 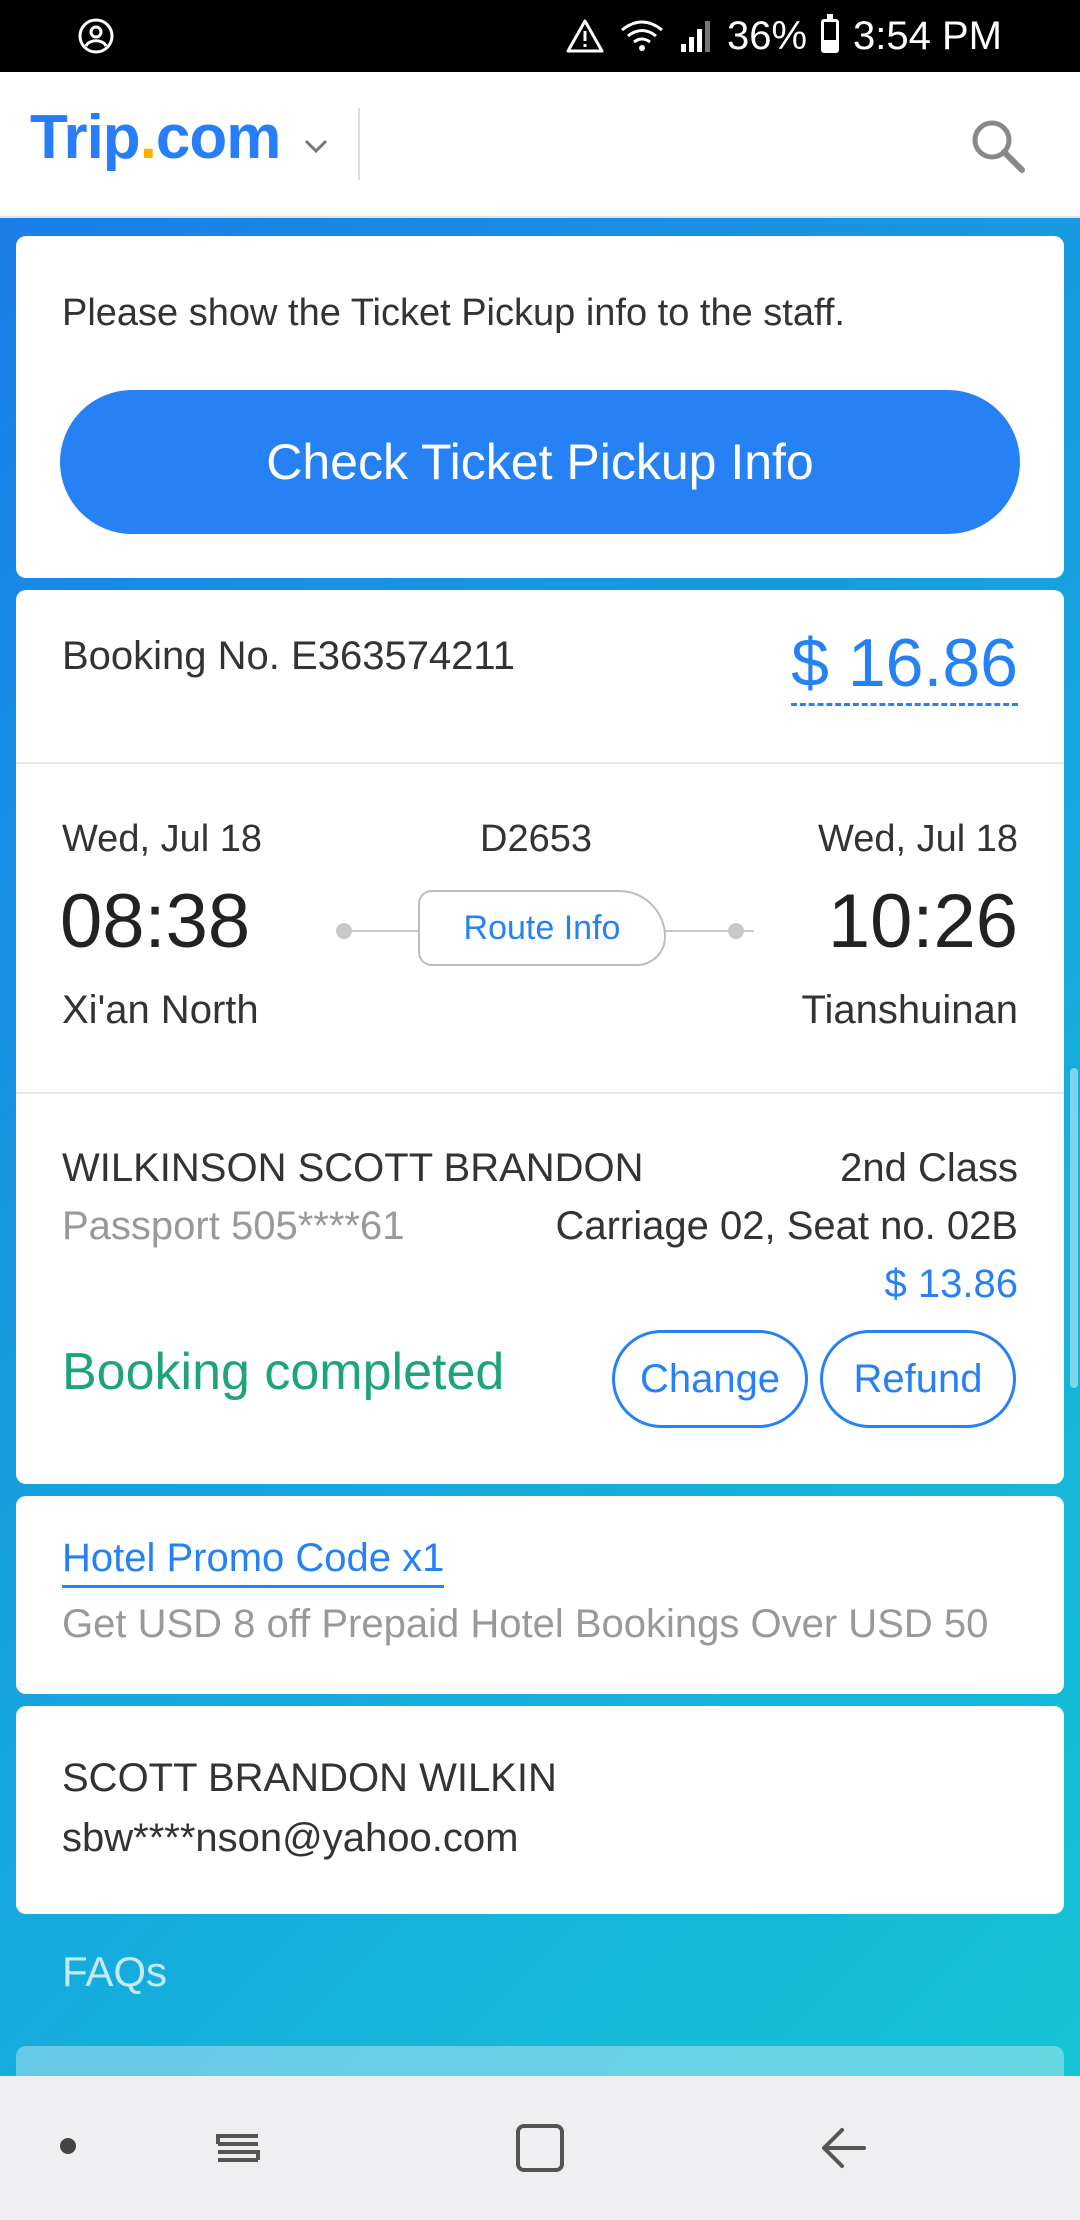 I want to click on search-icon, so click(x=998, y=146).